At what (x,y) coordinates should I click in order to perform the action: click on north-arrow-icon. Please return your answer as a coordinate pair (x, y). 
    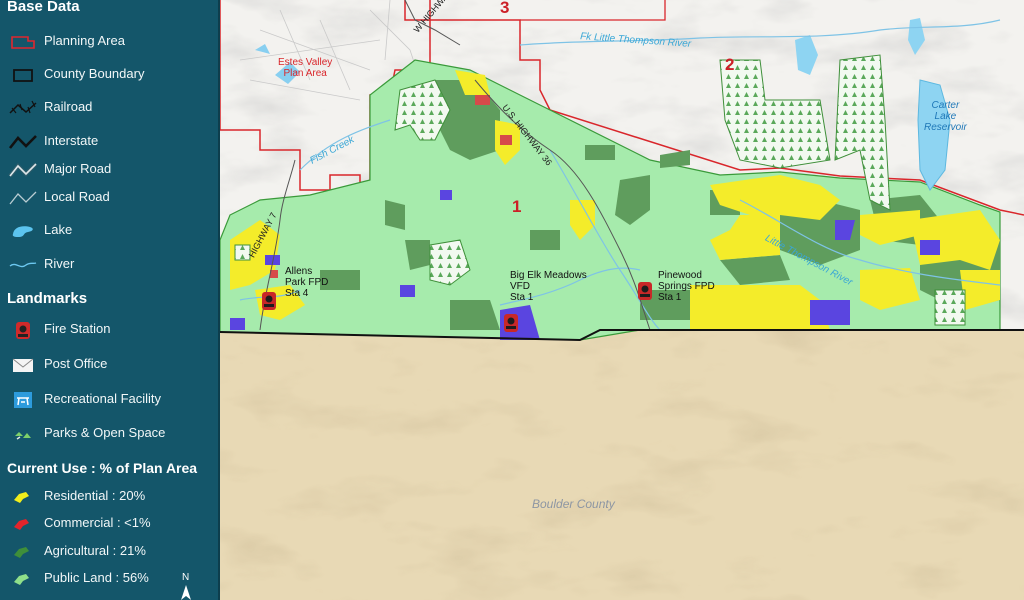
    Looking at the image, I should click on (186, 592).